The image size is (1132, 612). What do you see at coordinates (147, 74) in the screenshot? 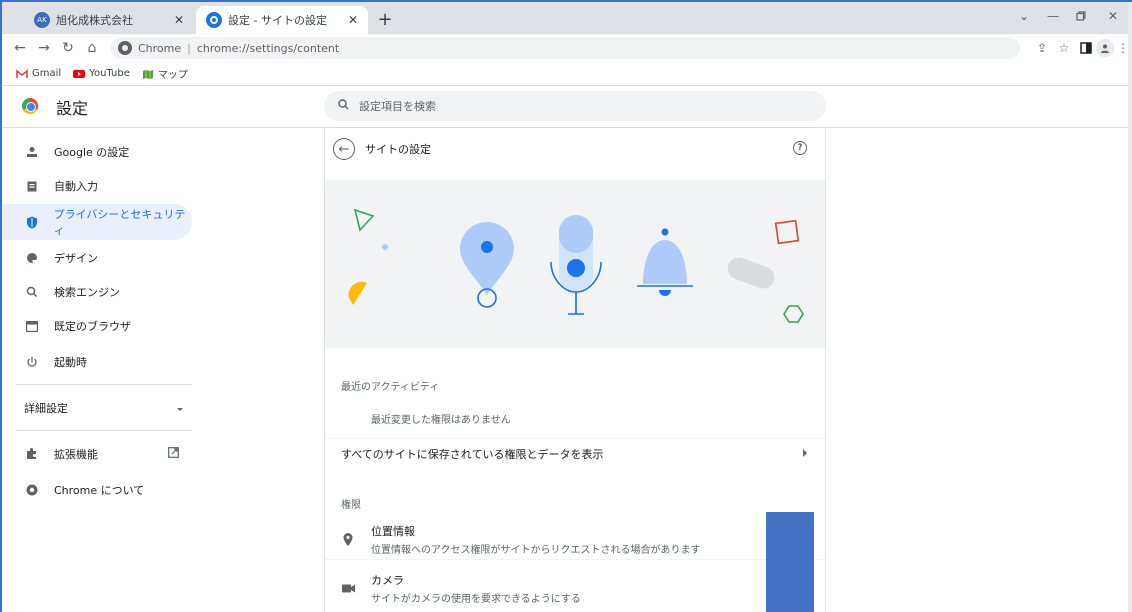
I see `maps-icon` at bounding box center [147, 74].